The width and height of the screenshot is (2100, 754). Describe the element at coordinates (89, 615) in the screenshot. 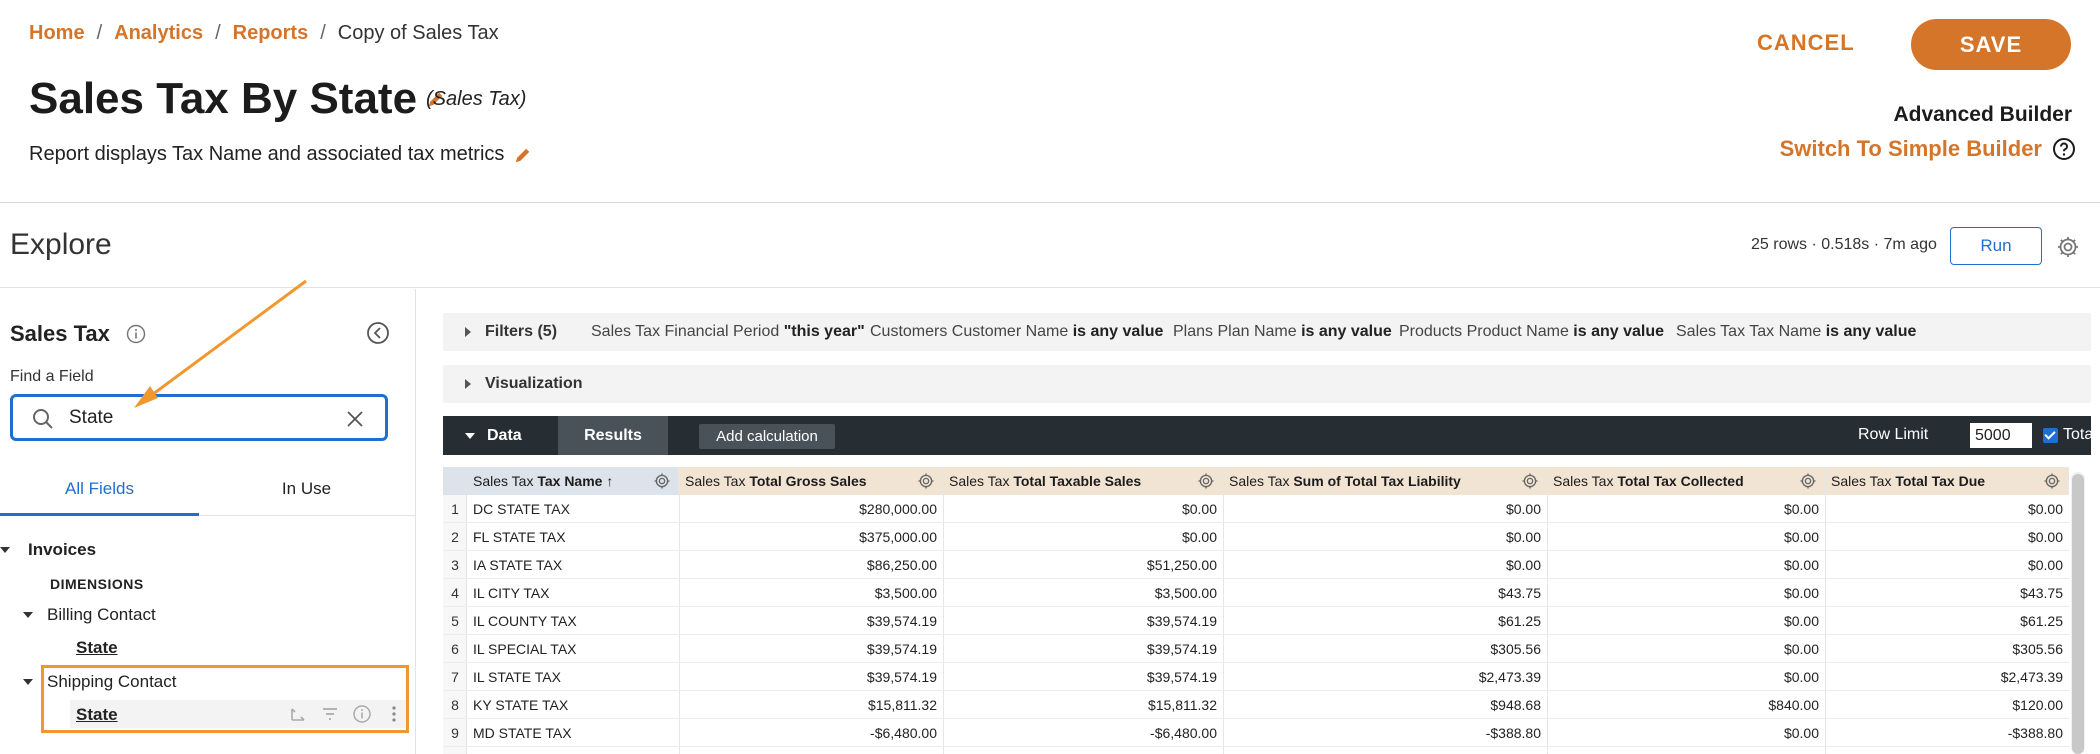

I see `tree-group-billing-contact: Billing Contact` at that location.